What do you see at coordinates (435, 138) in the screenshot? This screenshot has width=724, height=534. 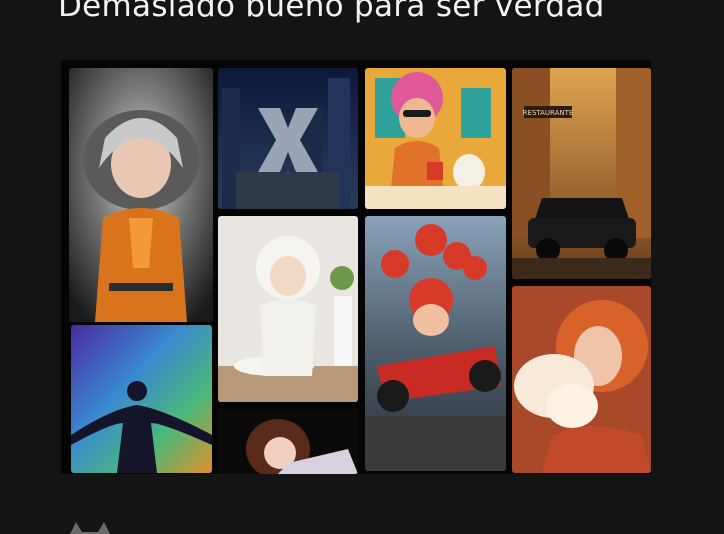 I see `gallery-image-cartoon-cafe` at bounding box center [435, 138].